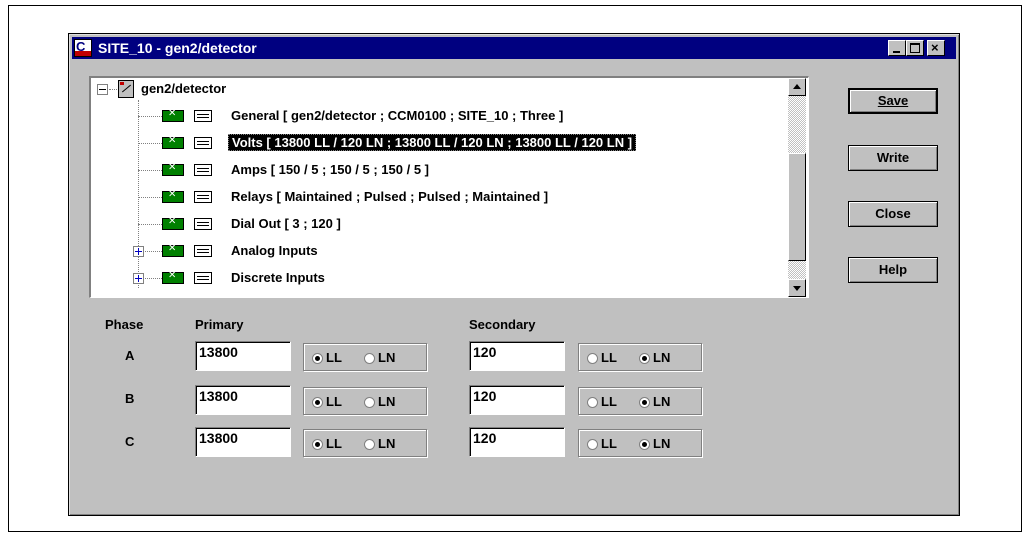 The height and width of the screenshot is (539, 1032). I want to click on phase-header: Phase, so click(124, 324).